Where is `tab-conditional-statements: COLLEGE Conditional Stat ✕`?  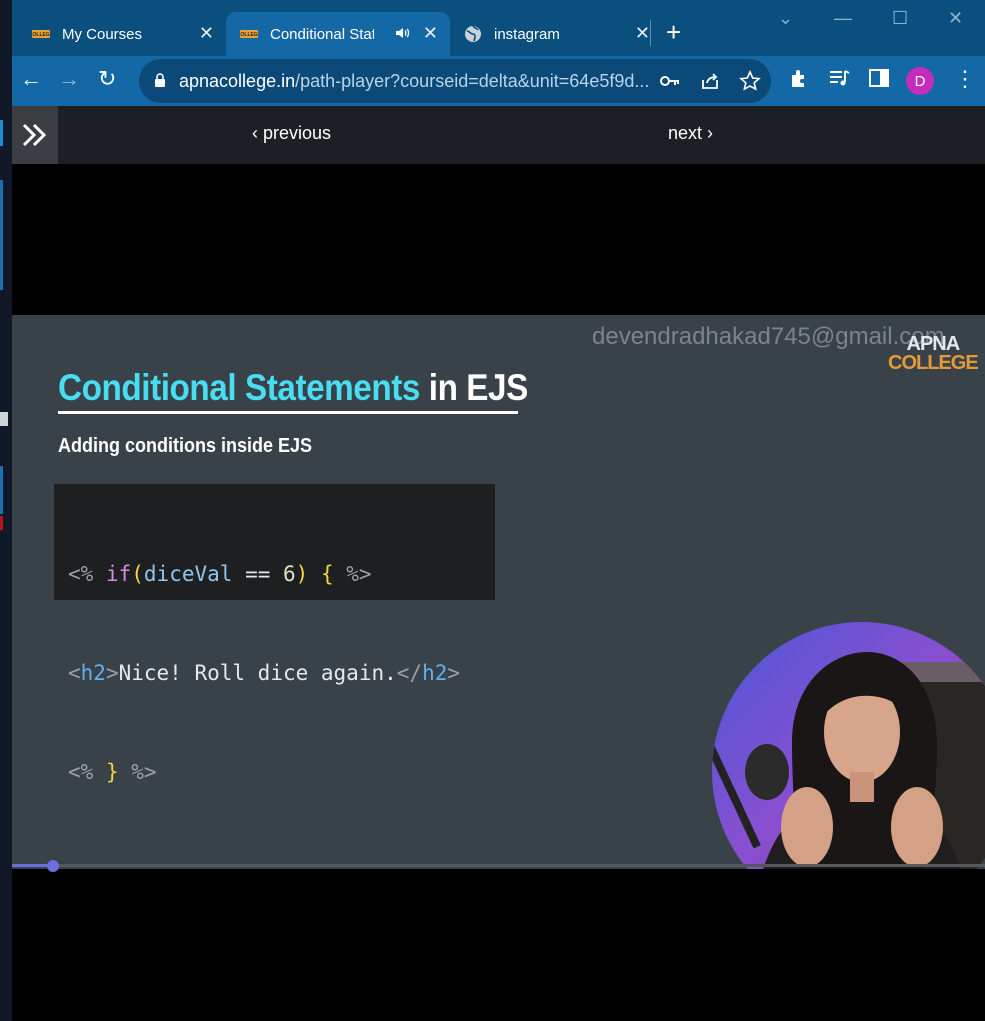 tab-conditional-statements: COLLEGE Conditional Stat ✕ is located at coordinates (338, 34).